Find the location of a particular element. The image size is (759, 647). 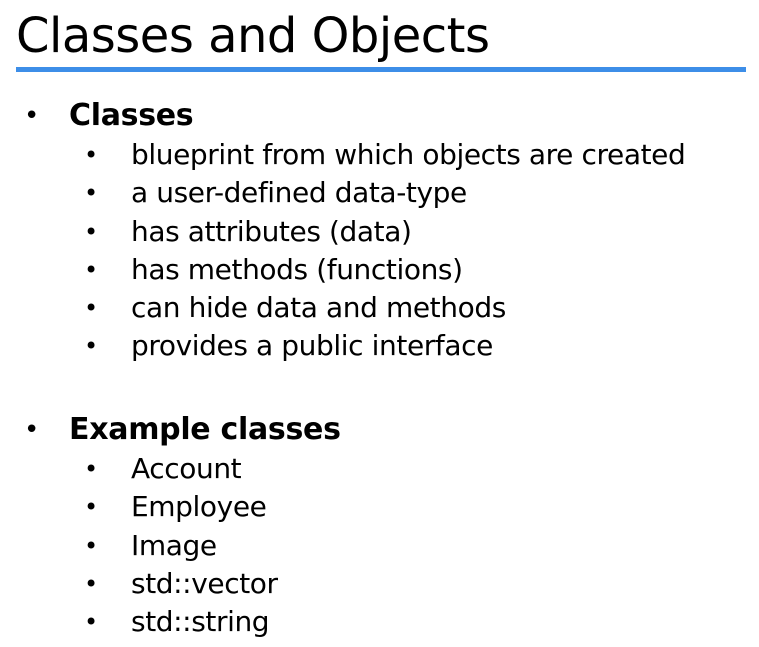

list-item: • Account is located at coordinates (379, 469).